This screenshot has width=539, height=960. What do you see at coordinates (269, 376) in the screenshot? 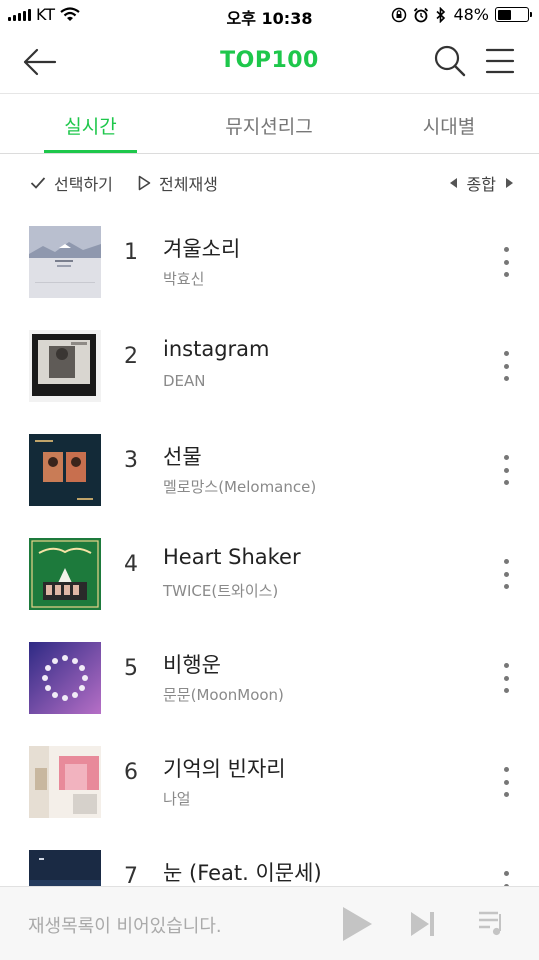
I see `chart-row: 2 instagram DEAN` at bounding box center [269, 376].